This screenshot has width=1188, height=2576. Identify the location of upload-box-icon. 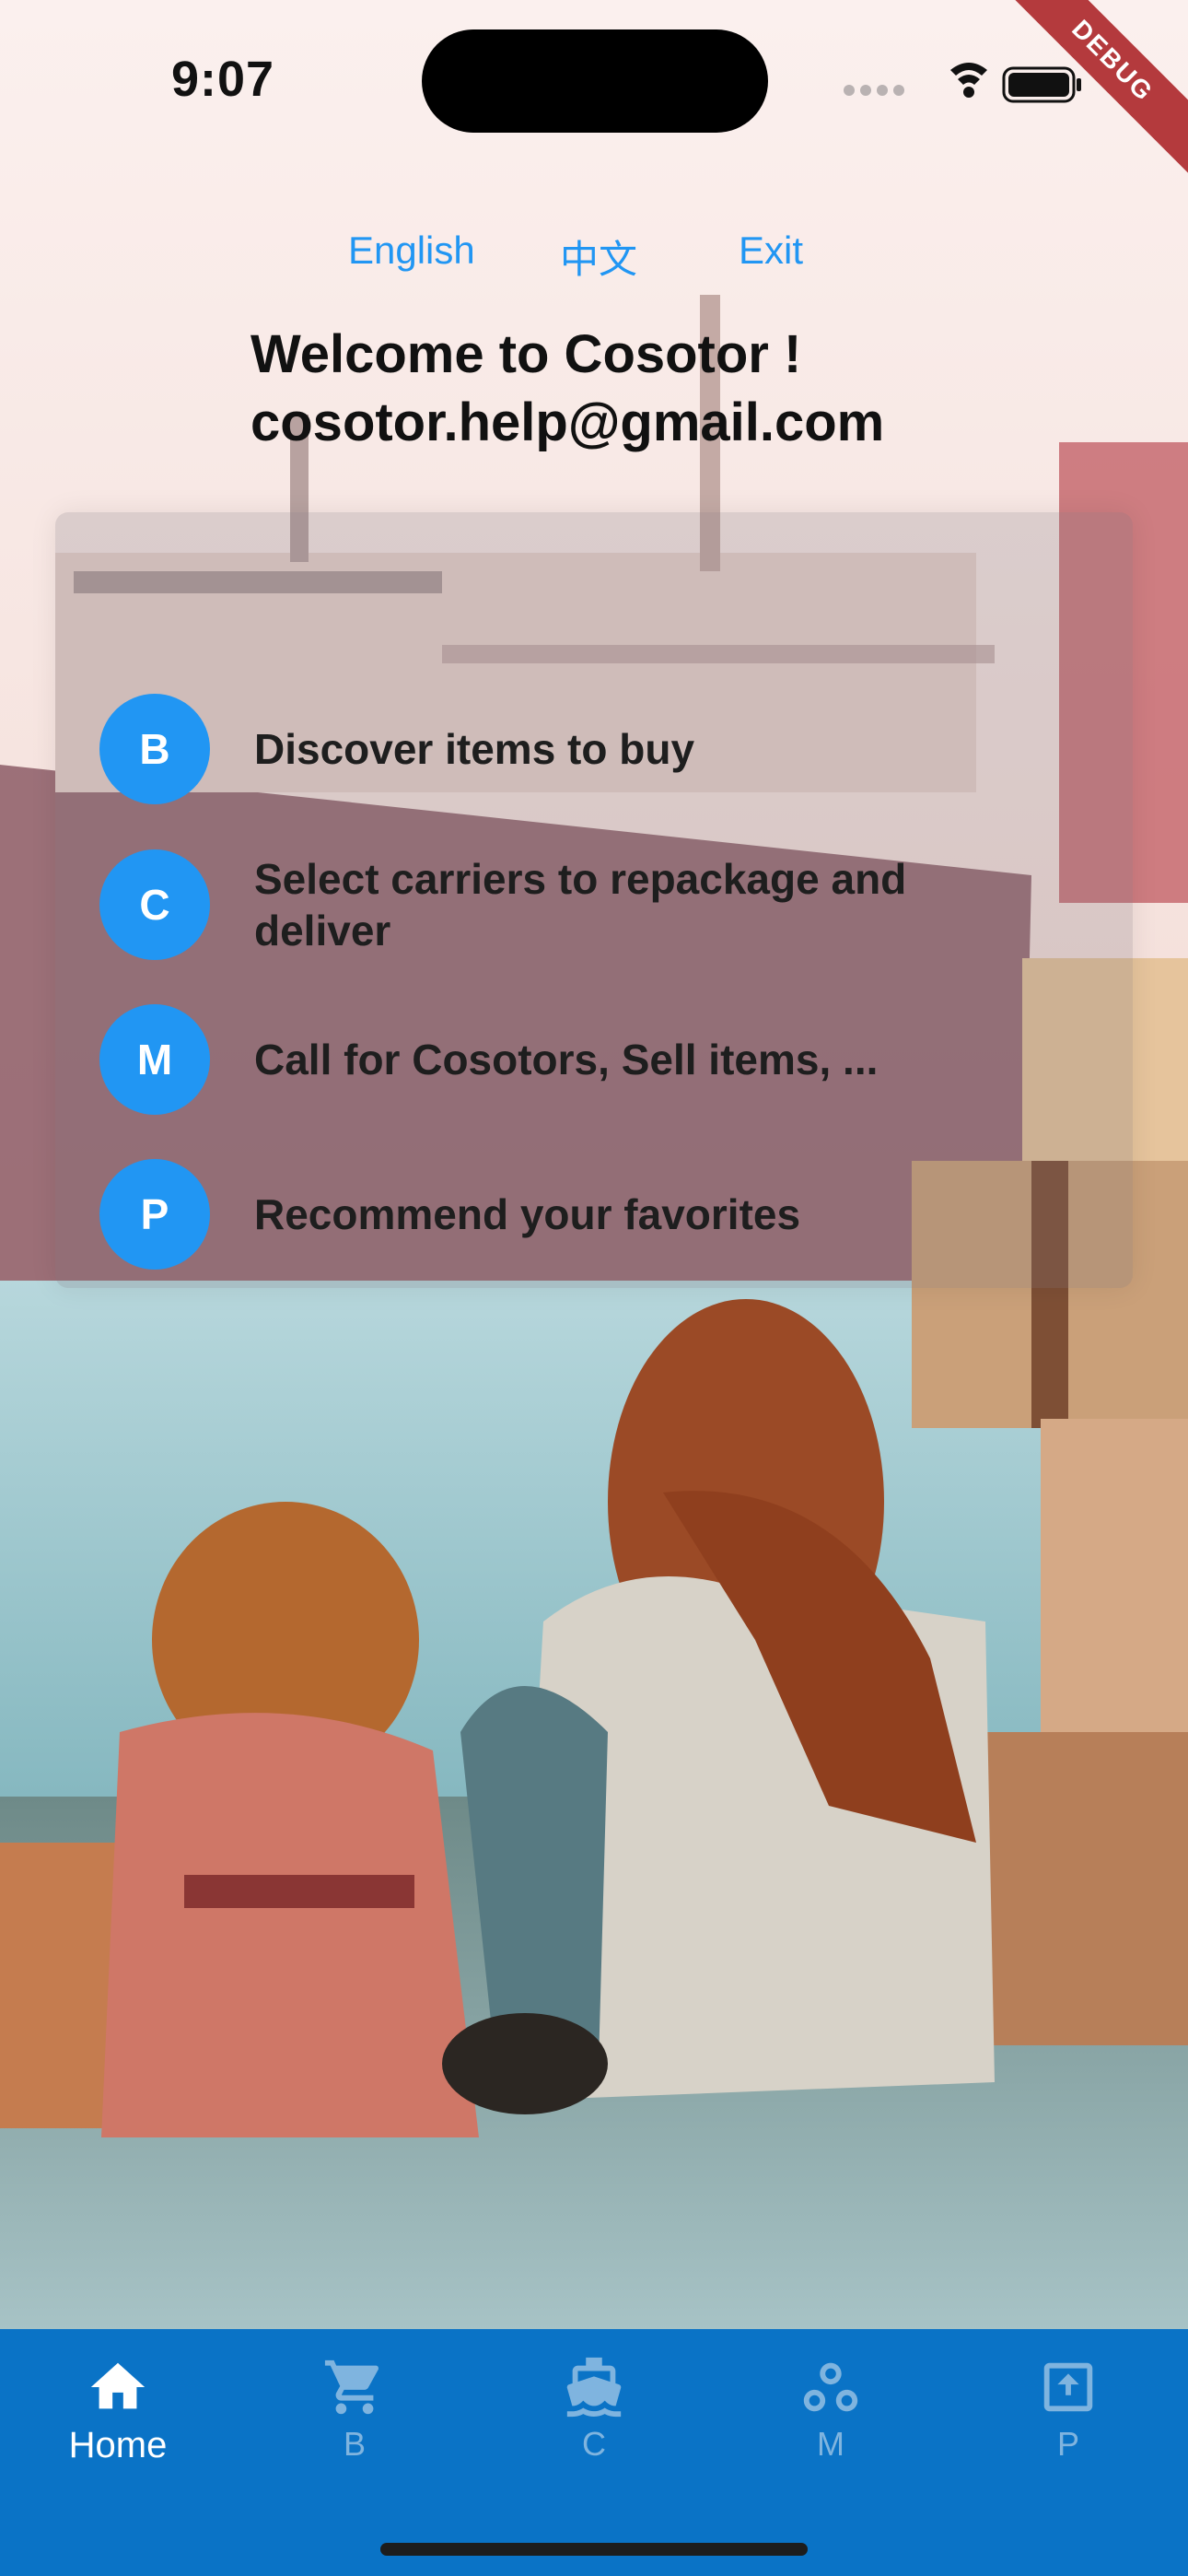
(1068, 2387).